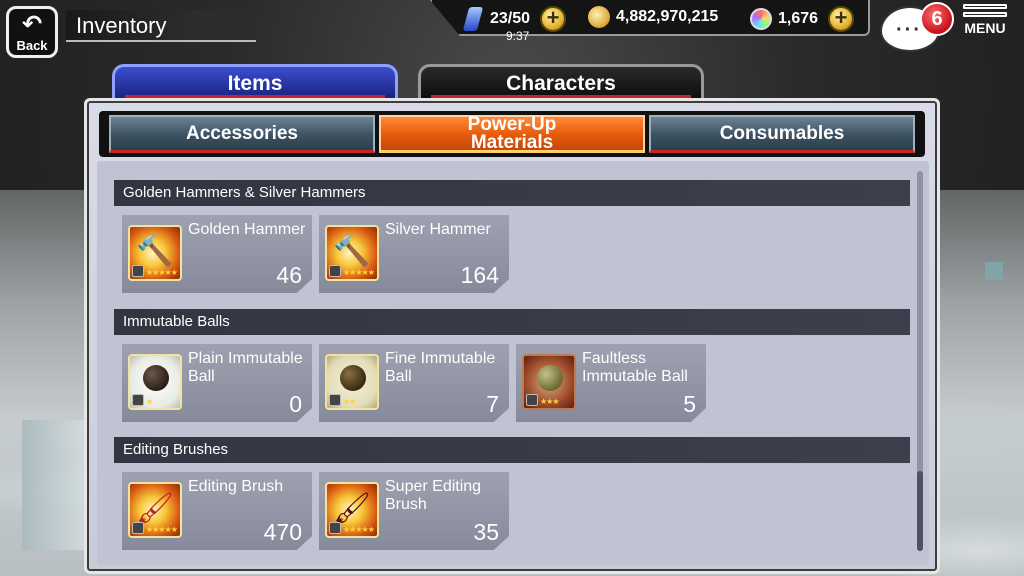 The width and height of the screenshot is (1024, 576). What do you see at coordinates (985, 10) in the screenshot?
I see `menu-icon` at bounding box center [985, 10].